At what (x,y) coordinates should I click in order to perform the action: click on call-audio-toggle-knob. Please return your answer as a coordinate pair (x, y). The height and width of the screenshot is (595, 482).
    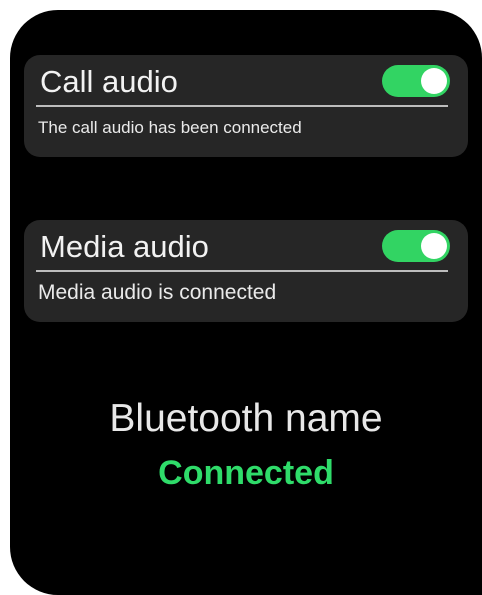
    Looking at the image, I should click on (434, 81).